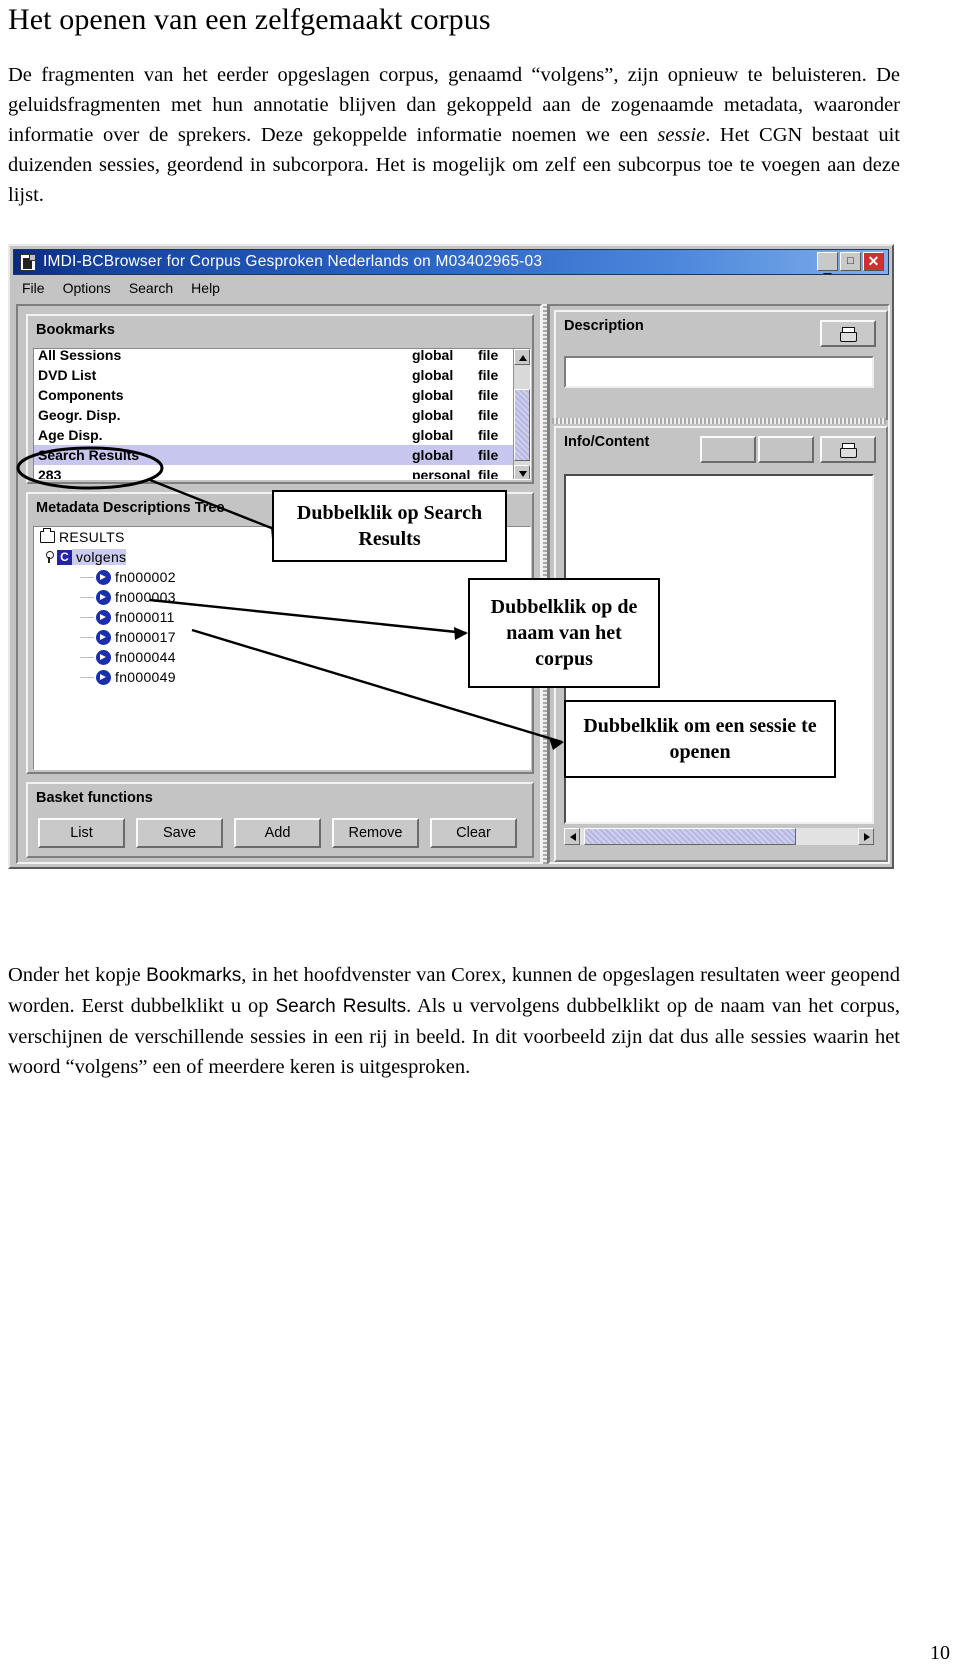  Describe the element at coordinates (850, 261) in the screenshot. I see `maximize-button: □` at that location.